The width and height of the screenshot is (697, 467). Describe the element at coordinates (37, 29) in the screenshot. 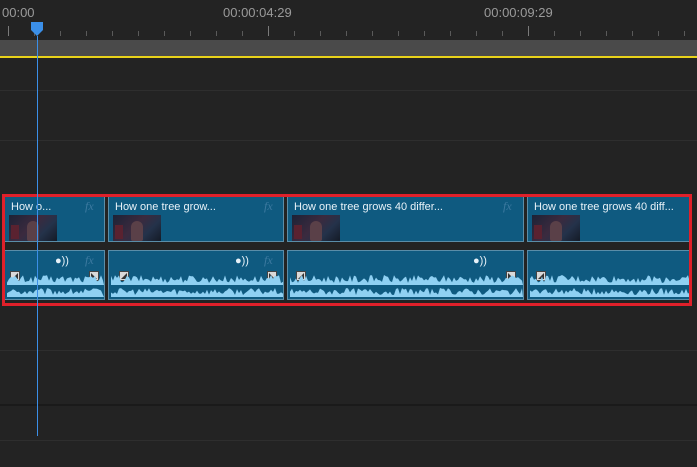

I see `playhead-handle` at that location.